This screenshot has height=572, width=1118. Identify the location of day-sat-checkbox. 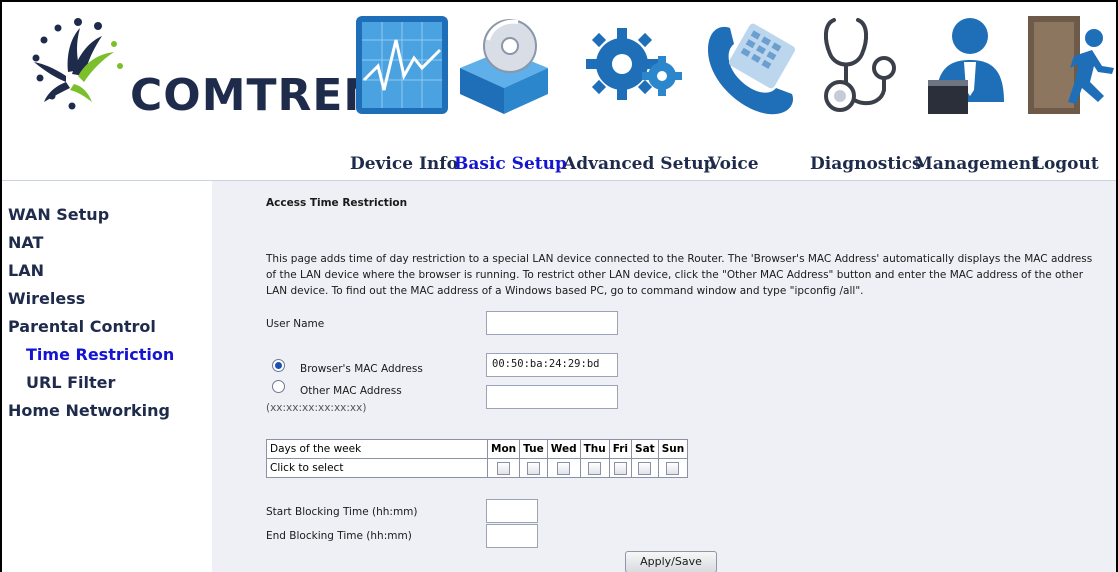
(645, 468).